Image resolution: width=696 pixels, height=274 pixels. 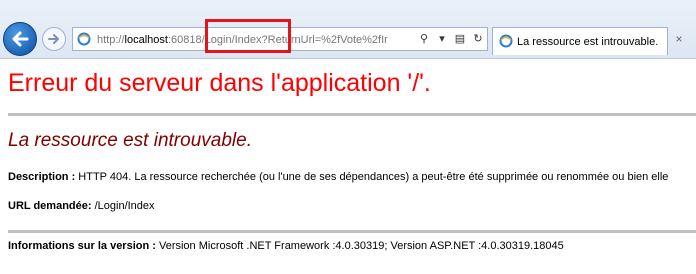 What do you see at coordinates (478, 39) in the screenshot?
I see `refresh-icon: ↻` at bounding box center [478, 39].